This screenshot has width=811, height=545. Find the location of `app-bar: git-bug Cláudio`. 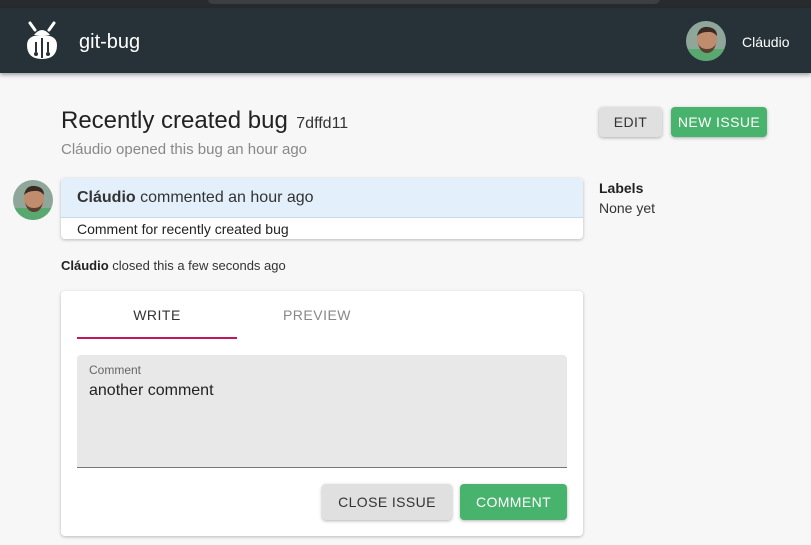

app-bar: git-bug Cláudio is located at coordinates (405, 40).